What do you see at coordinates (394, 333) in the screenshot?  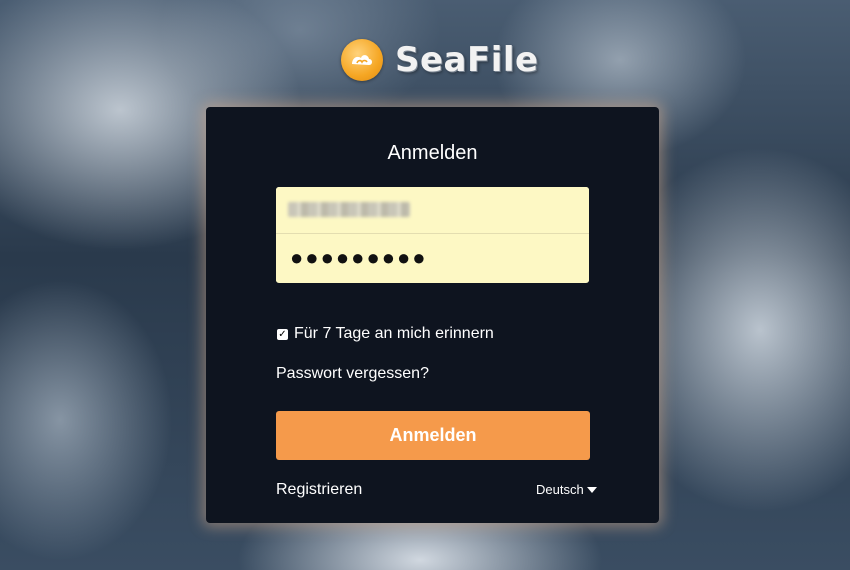 I see `remember-label: Für 7 Tage an mich erinnern` at bounding box center [394, 333].